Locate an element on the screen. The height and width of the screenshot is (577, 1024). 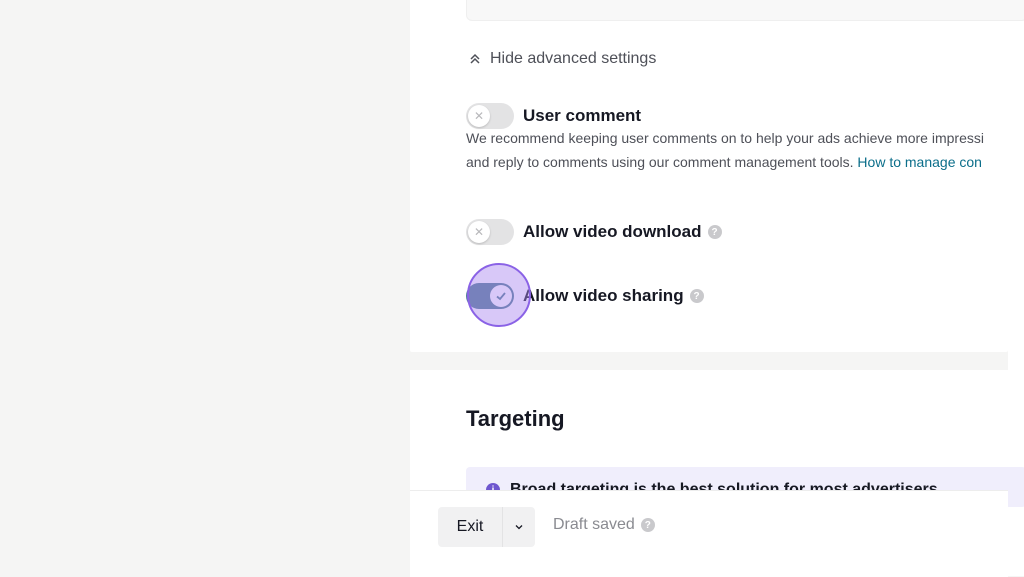
video-download-text: Allow video download is located at coordinates (612, 231).